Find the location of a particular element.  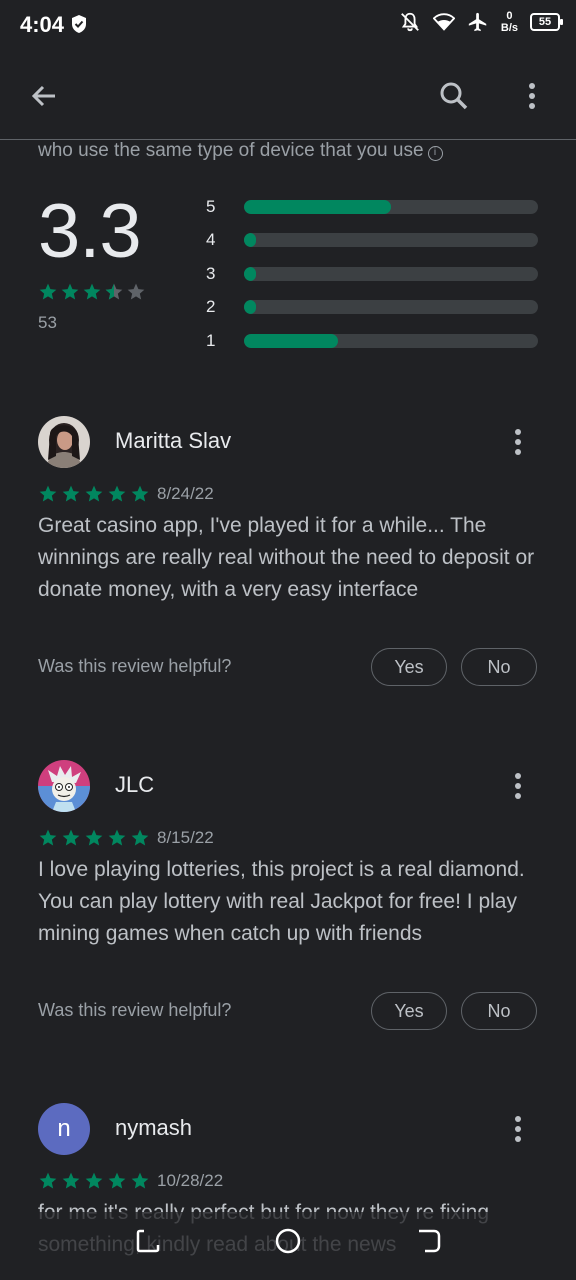

status-icons: 0 B/s 55 is located at coordinates (481, 22).